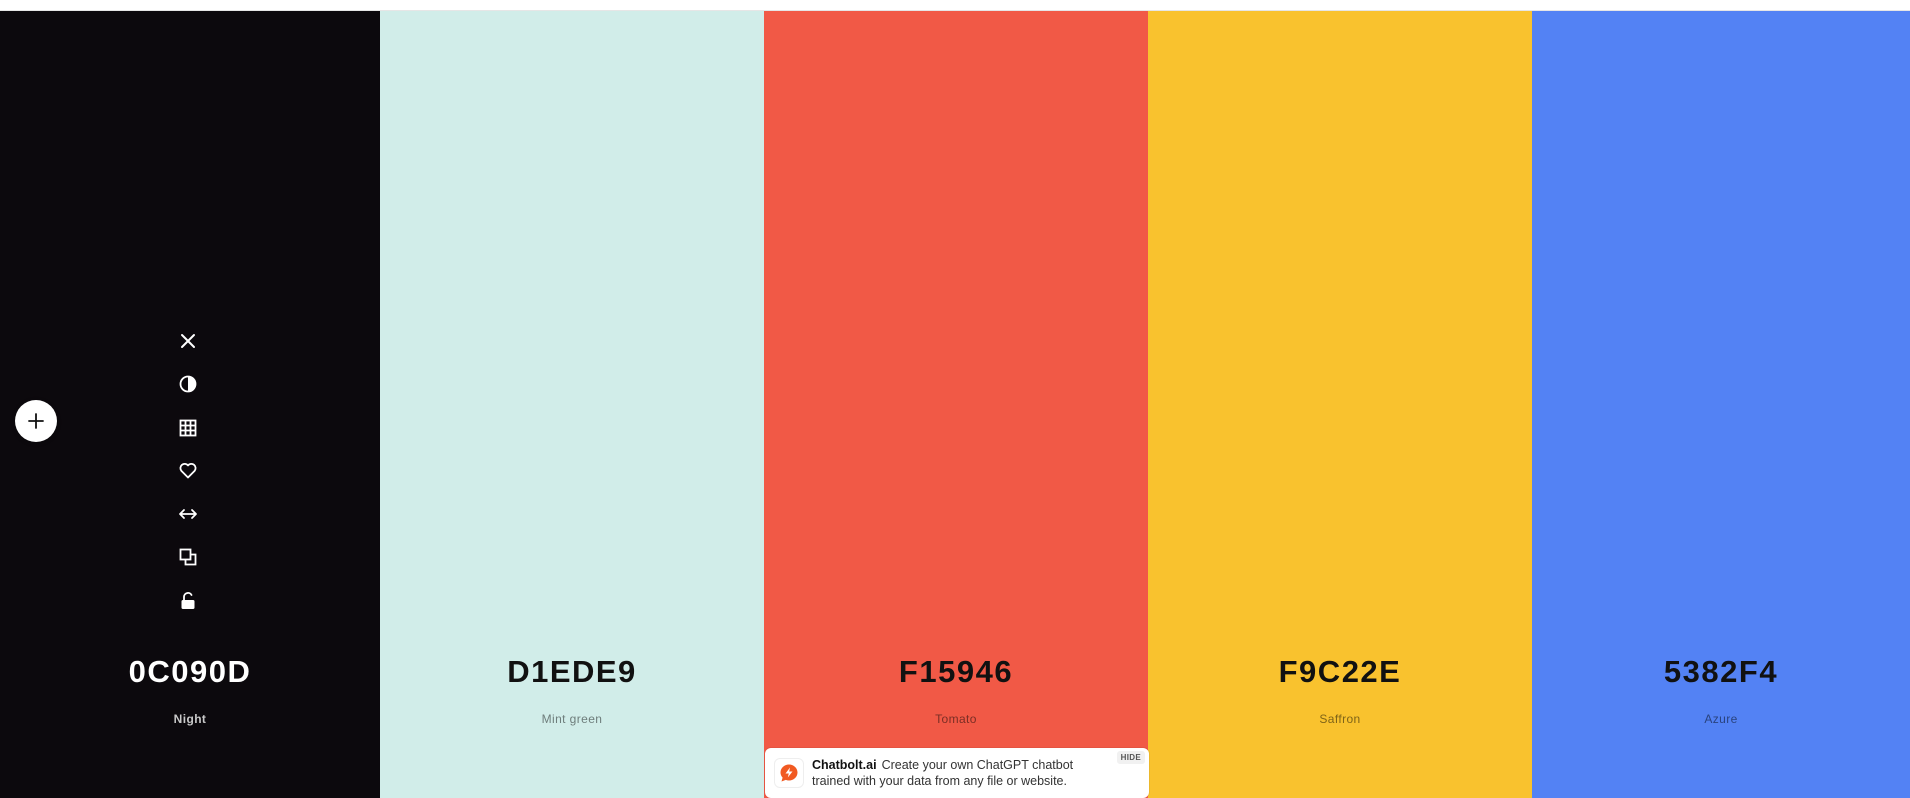 The image size is (1910, 798). What do you see at coordinates (572, 672) in the screenshot?
I see `hex-code: D1EDE9` at bounding box center [572, 672].